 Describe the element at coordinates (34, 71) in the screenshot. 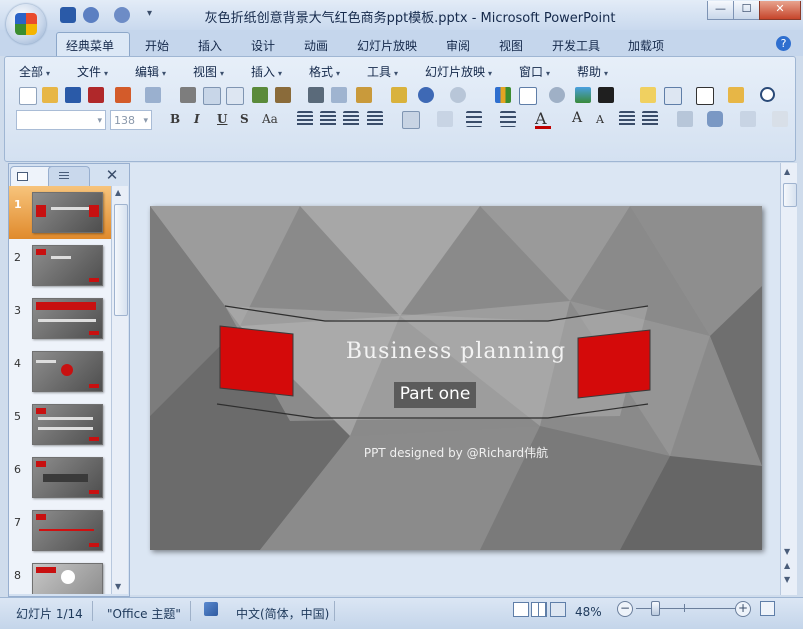

I see `menu-all: 全部 ▾` at that location.